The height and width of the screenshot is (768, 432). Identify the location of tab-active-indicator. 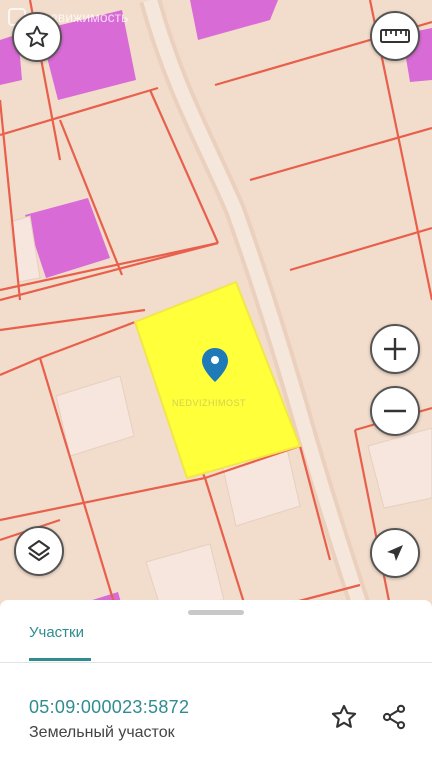
(60, 659).